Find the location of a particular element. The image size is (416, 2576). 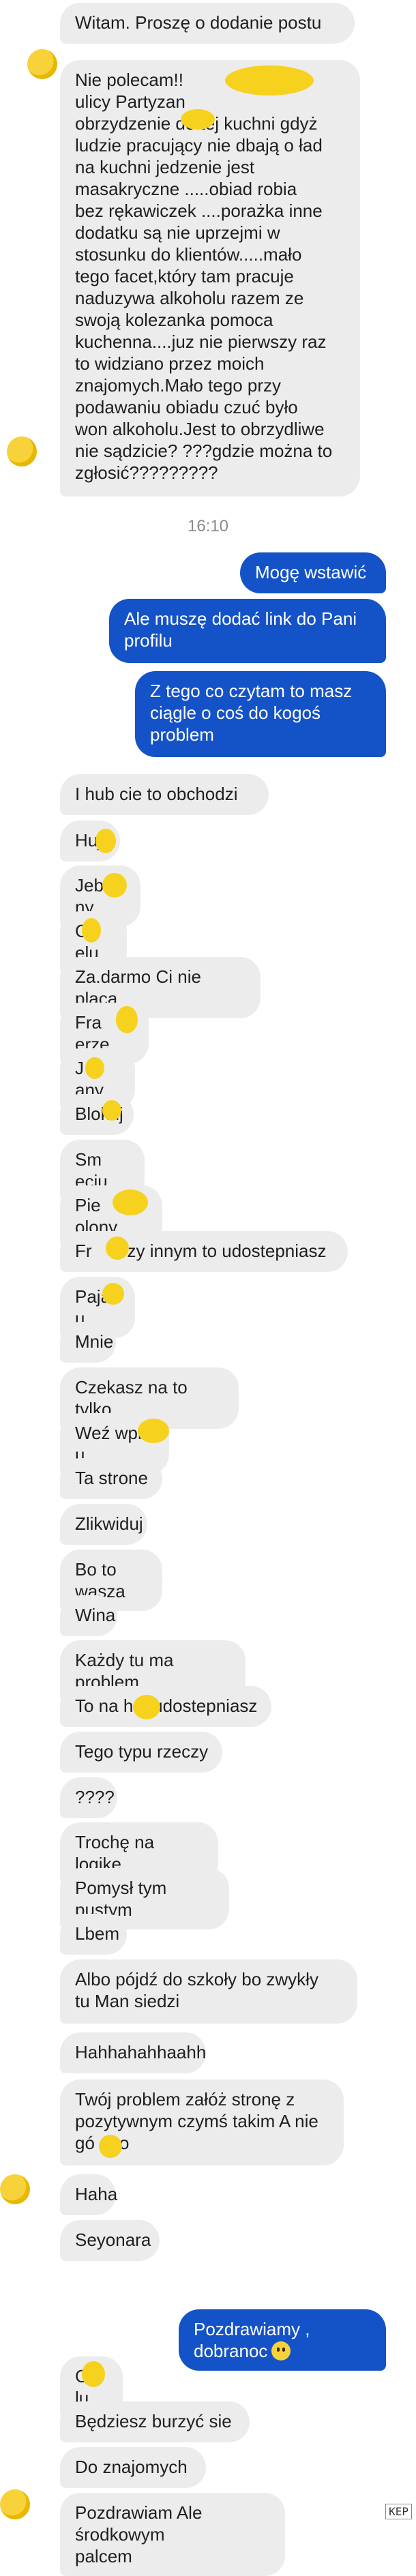

site-watermark: KEP is located at coordinates (398, 2511).